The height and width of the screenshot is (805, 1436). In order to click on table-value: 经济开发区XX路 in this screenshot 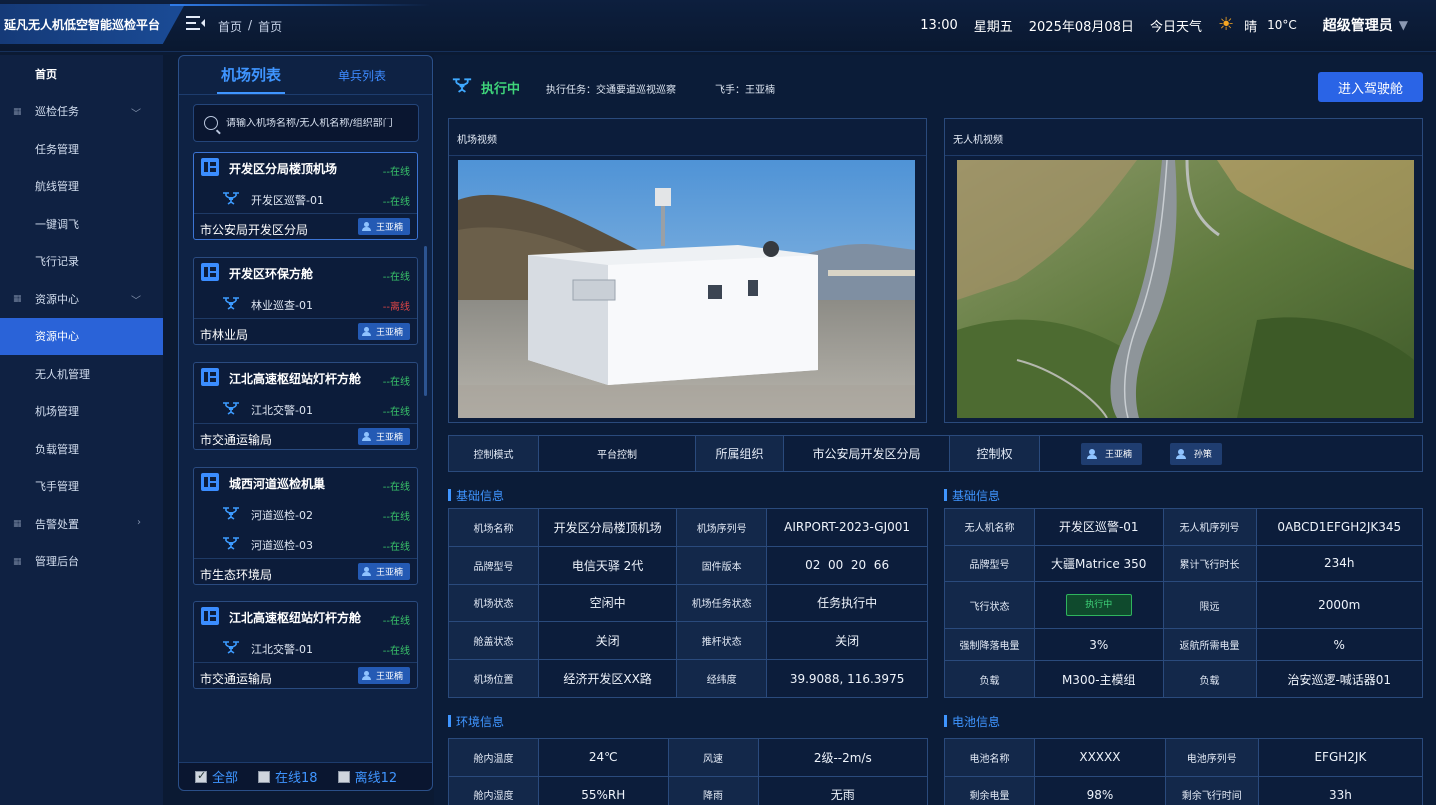, I will do `click(607, 678)`.